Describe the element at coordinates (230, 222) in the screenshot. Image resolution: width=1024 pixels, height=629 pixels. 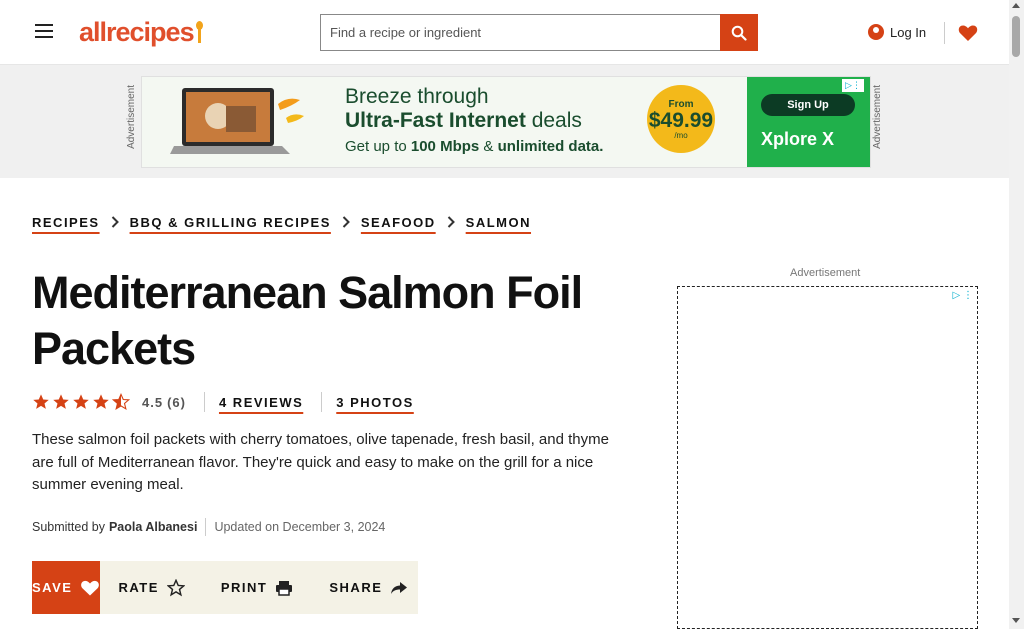
I see `breadcrumb-bbq-grilling: BBQ & GRILLING RECIPES` at that location.